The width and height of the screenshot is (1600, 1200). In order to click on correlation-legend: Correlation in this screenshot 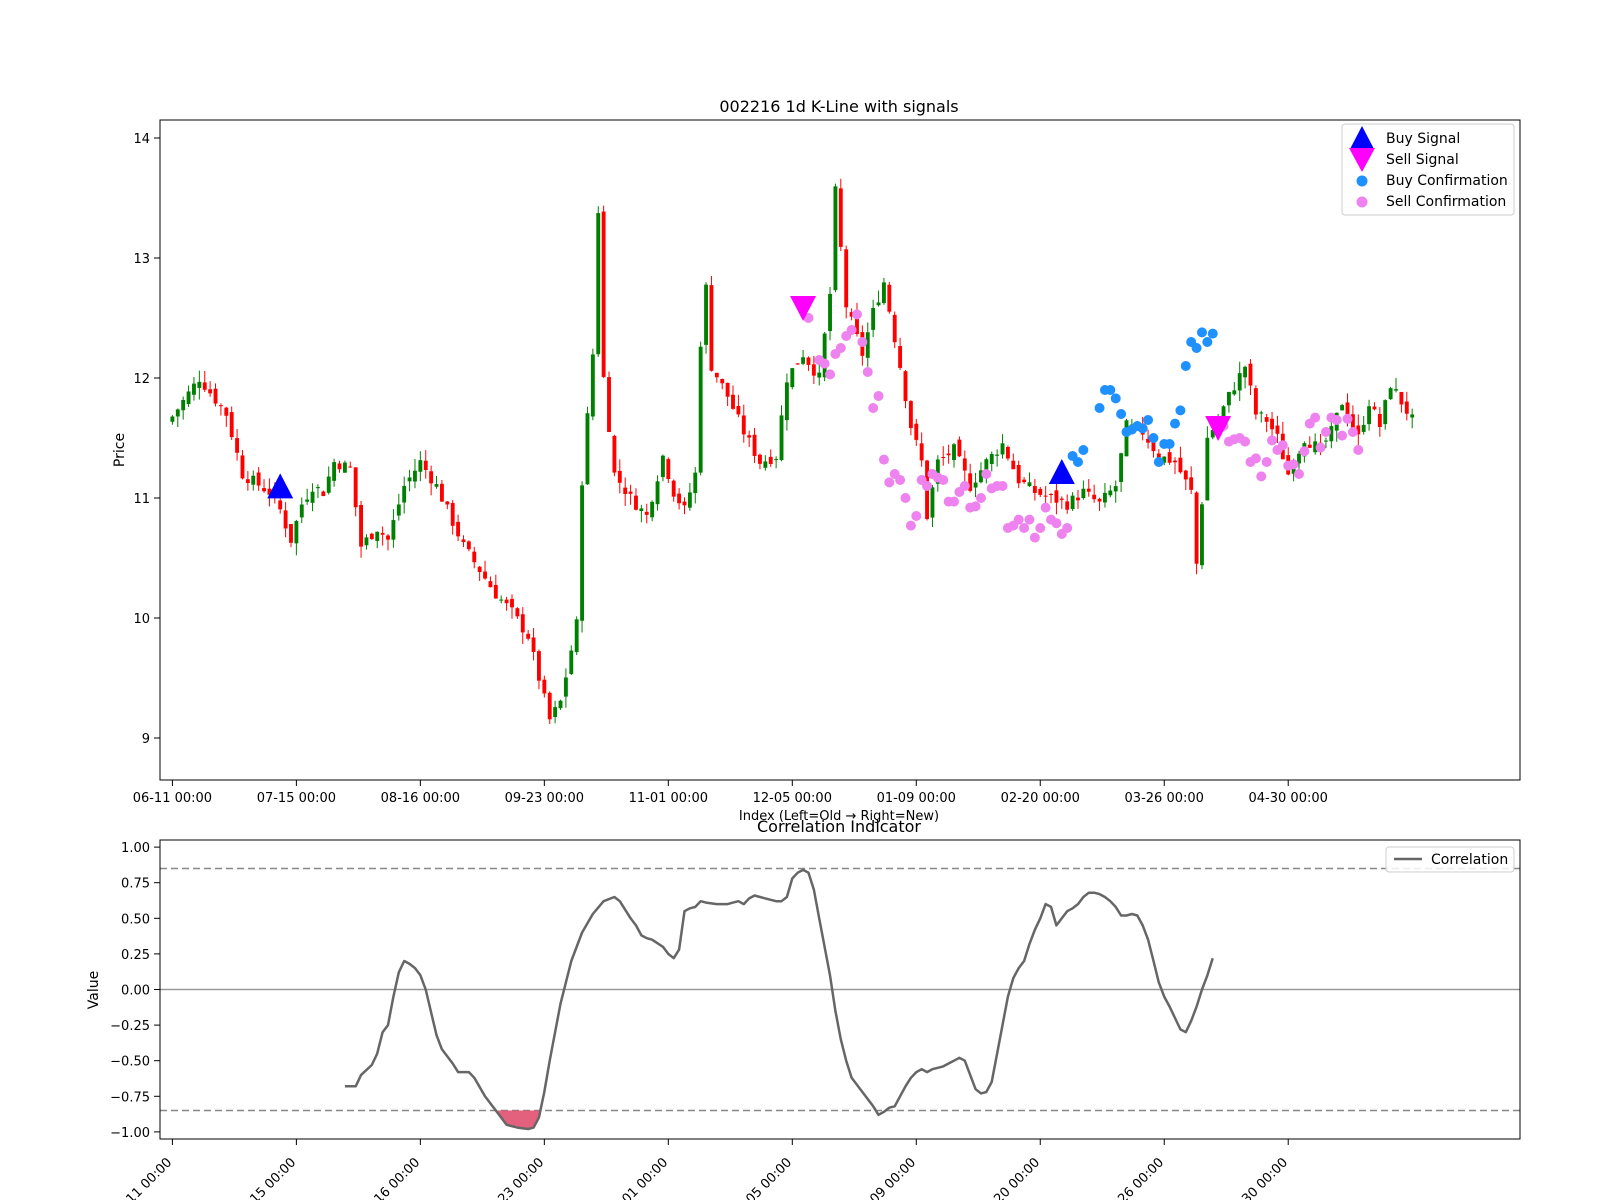, I will do `click(1450, 859)`.